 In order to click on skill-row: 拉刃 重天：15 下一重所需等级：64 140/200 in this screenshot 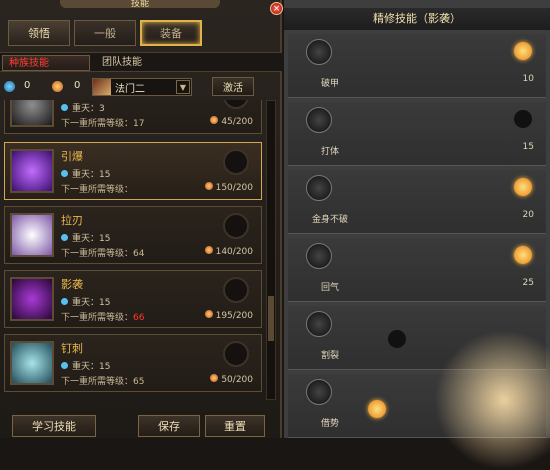, I will do `click(133, 235)`.